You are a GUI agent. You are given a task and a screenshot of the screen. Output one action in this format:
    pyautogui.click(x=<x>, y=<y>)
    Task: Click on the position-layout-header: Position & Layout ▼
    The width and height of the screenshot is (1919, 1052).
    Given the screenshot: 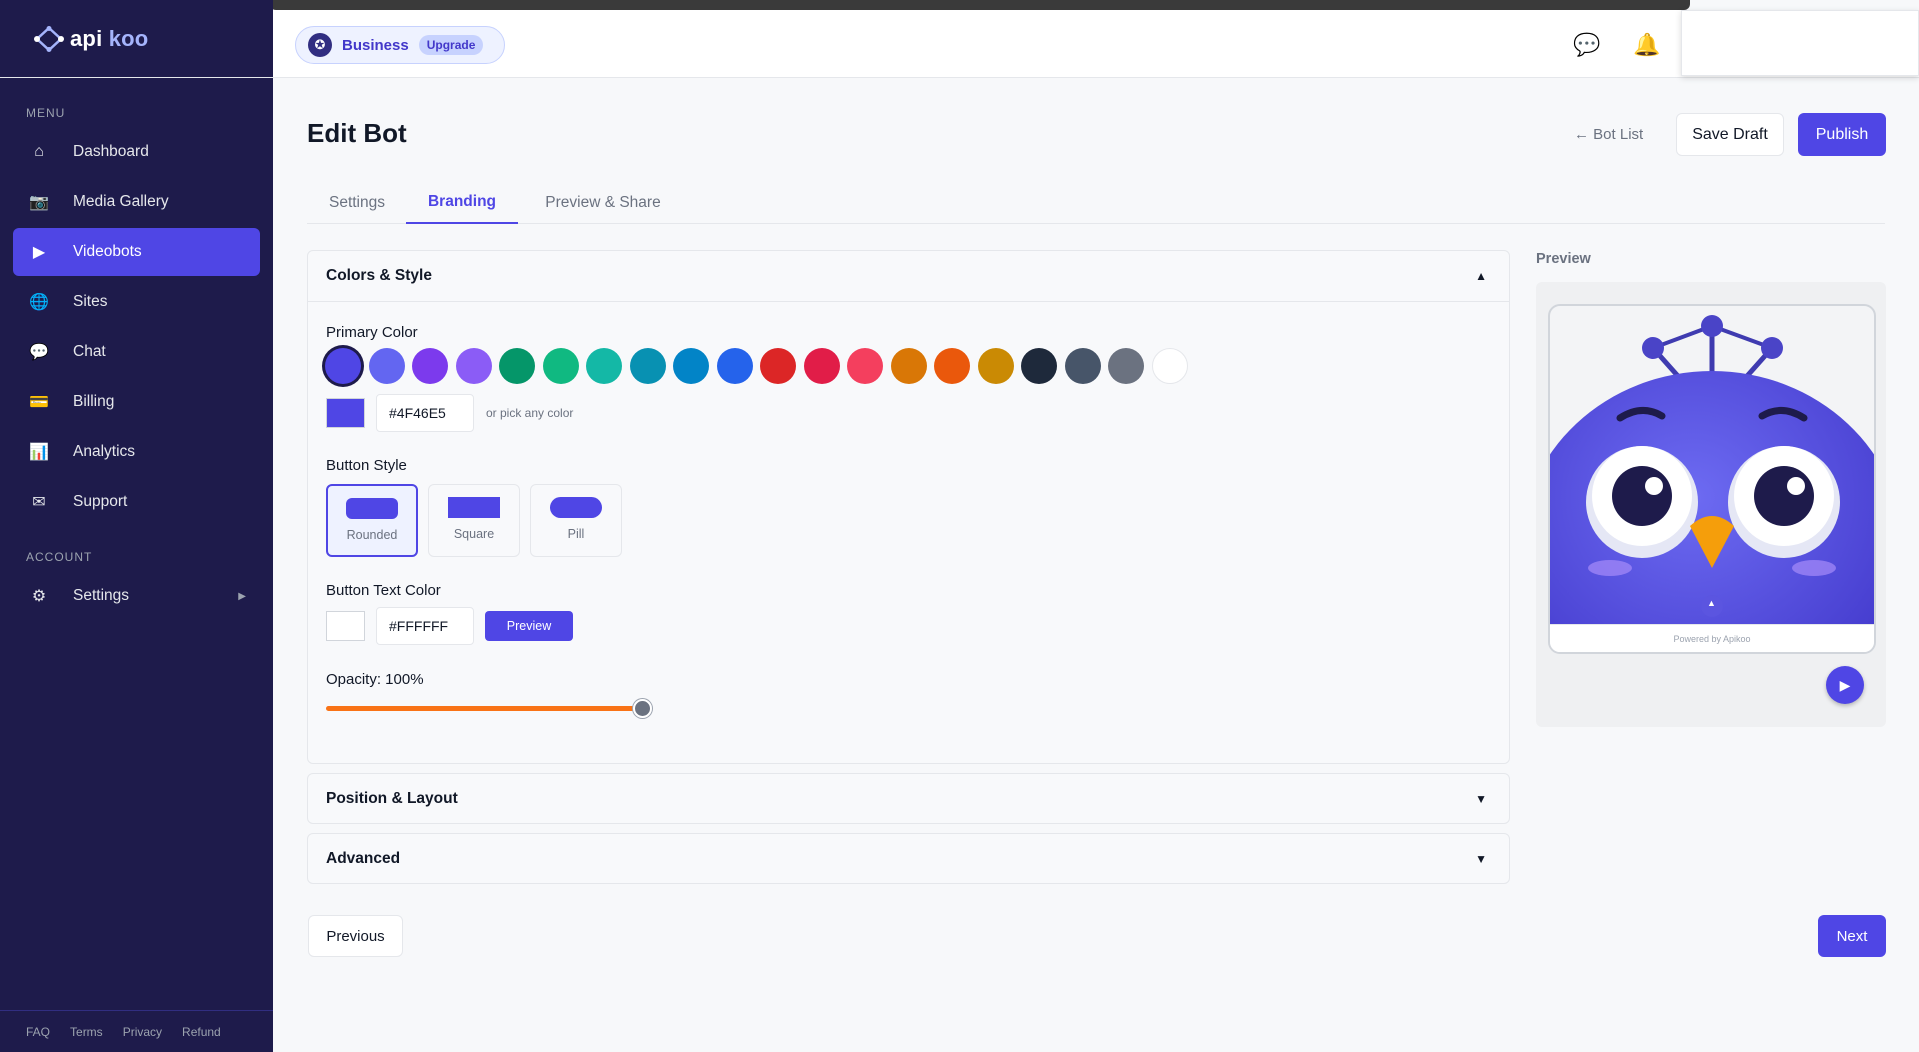 What is the action you would take?
    pyautogui.click(x=908, y=799)
    